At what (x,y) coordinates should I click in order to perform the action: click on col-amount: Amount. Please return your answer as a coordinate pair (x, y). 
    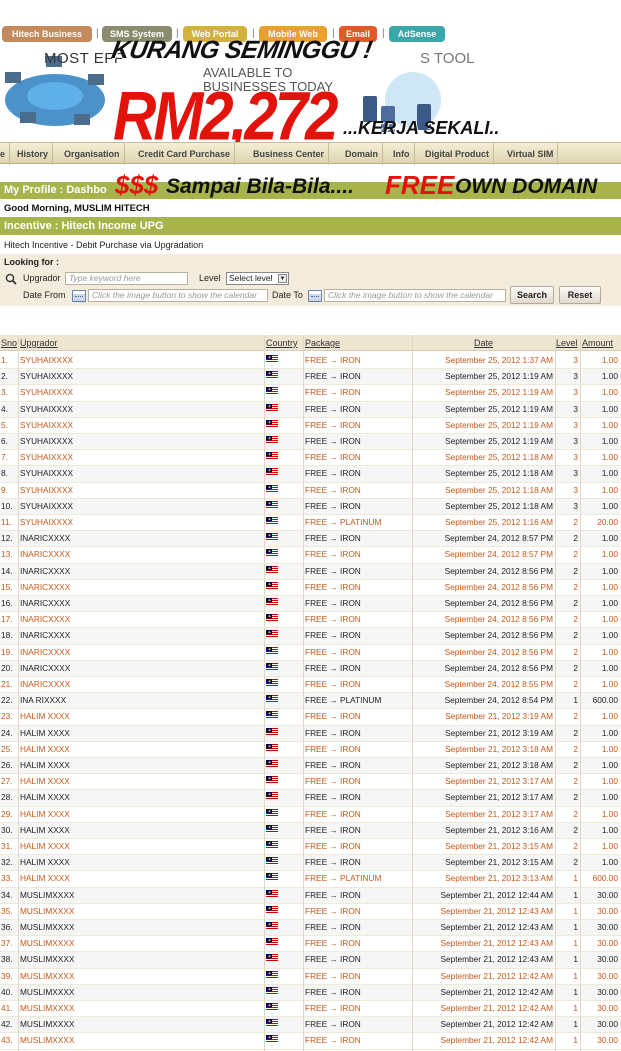
    Looking at the image, I should click on (597, 343).